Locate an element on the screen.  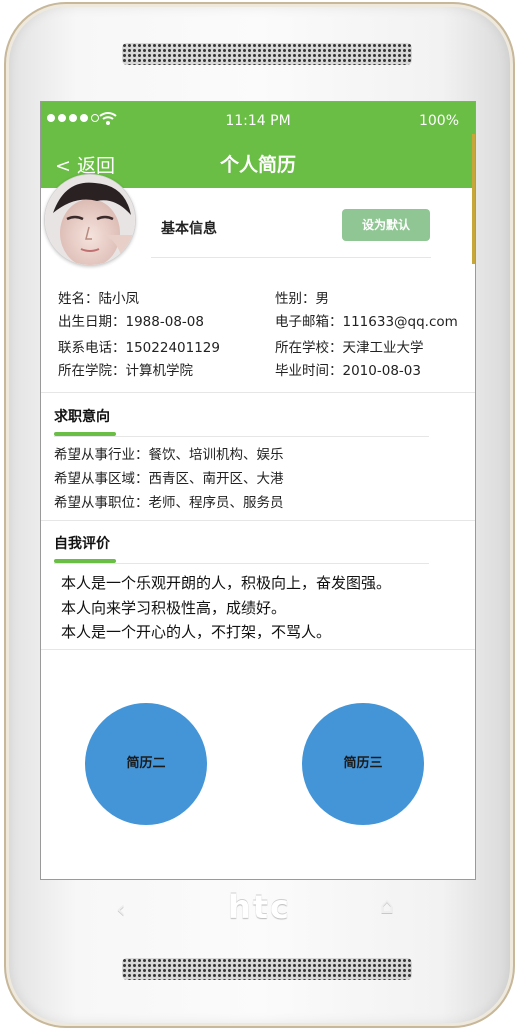
status-time: 11:14 PM is located at coordinates (258, 121).